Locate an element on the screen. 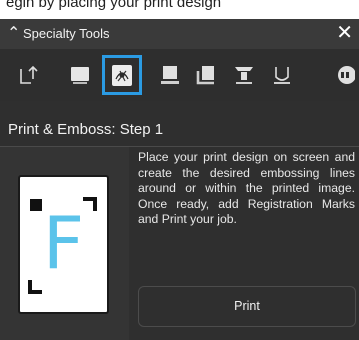  preview-letter: F is located at coordinates (63, 243).